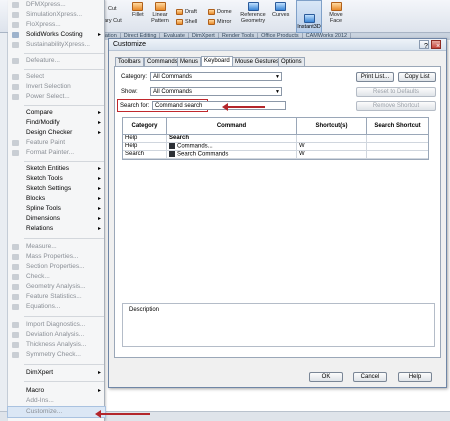  Describe the element at coordinates (424, 45) in the screenshot. I see `help-title-button: ?` at that location.